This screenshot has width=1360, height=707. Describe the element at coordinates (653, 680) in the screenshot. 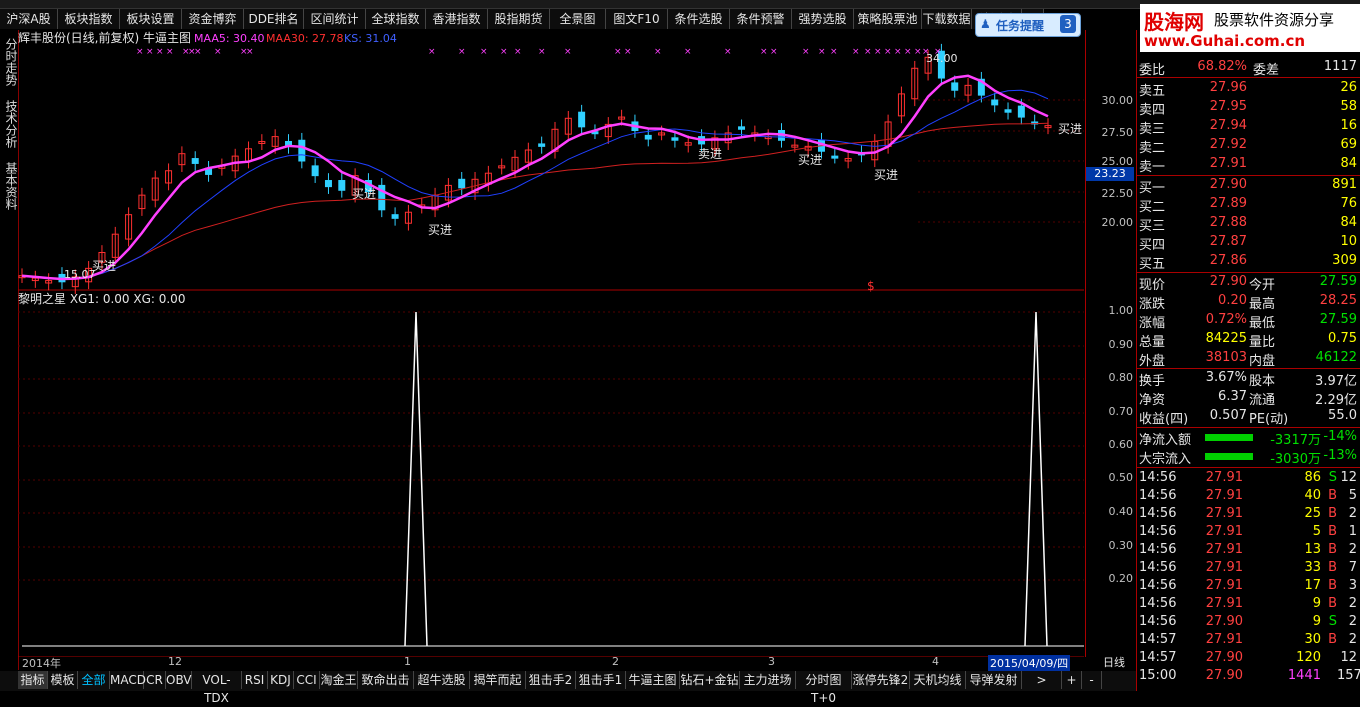

I see `indicator-tab: 牛逼主图` at that location.